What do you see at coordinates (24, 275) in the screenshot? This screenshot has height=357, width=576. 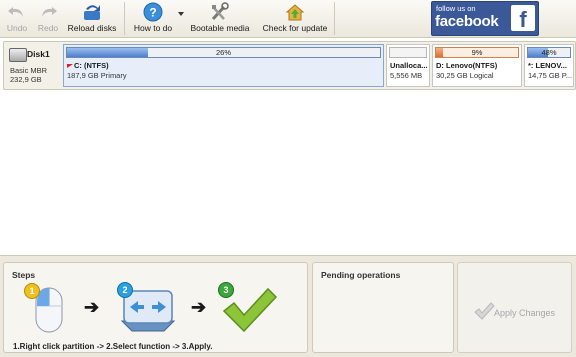 I see `steps-title: Steps` at bounding box center [24, 275].